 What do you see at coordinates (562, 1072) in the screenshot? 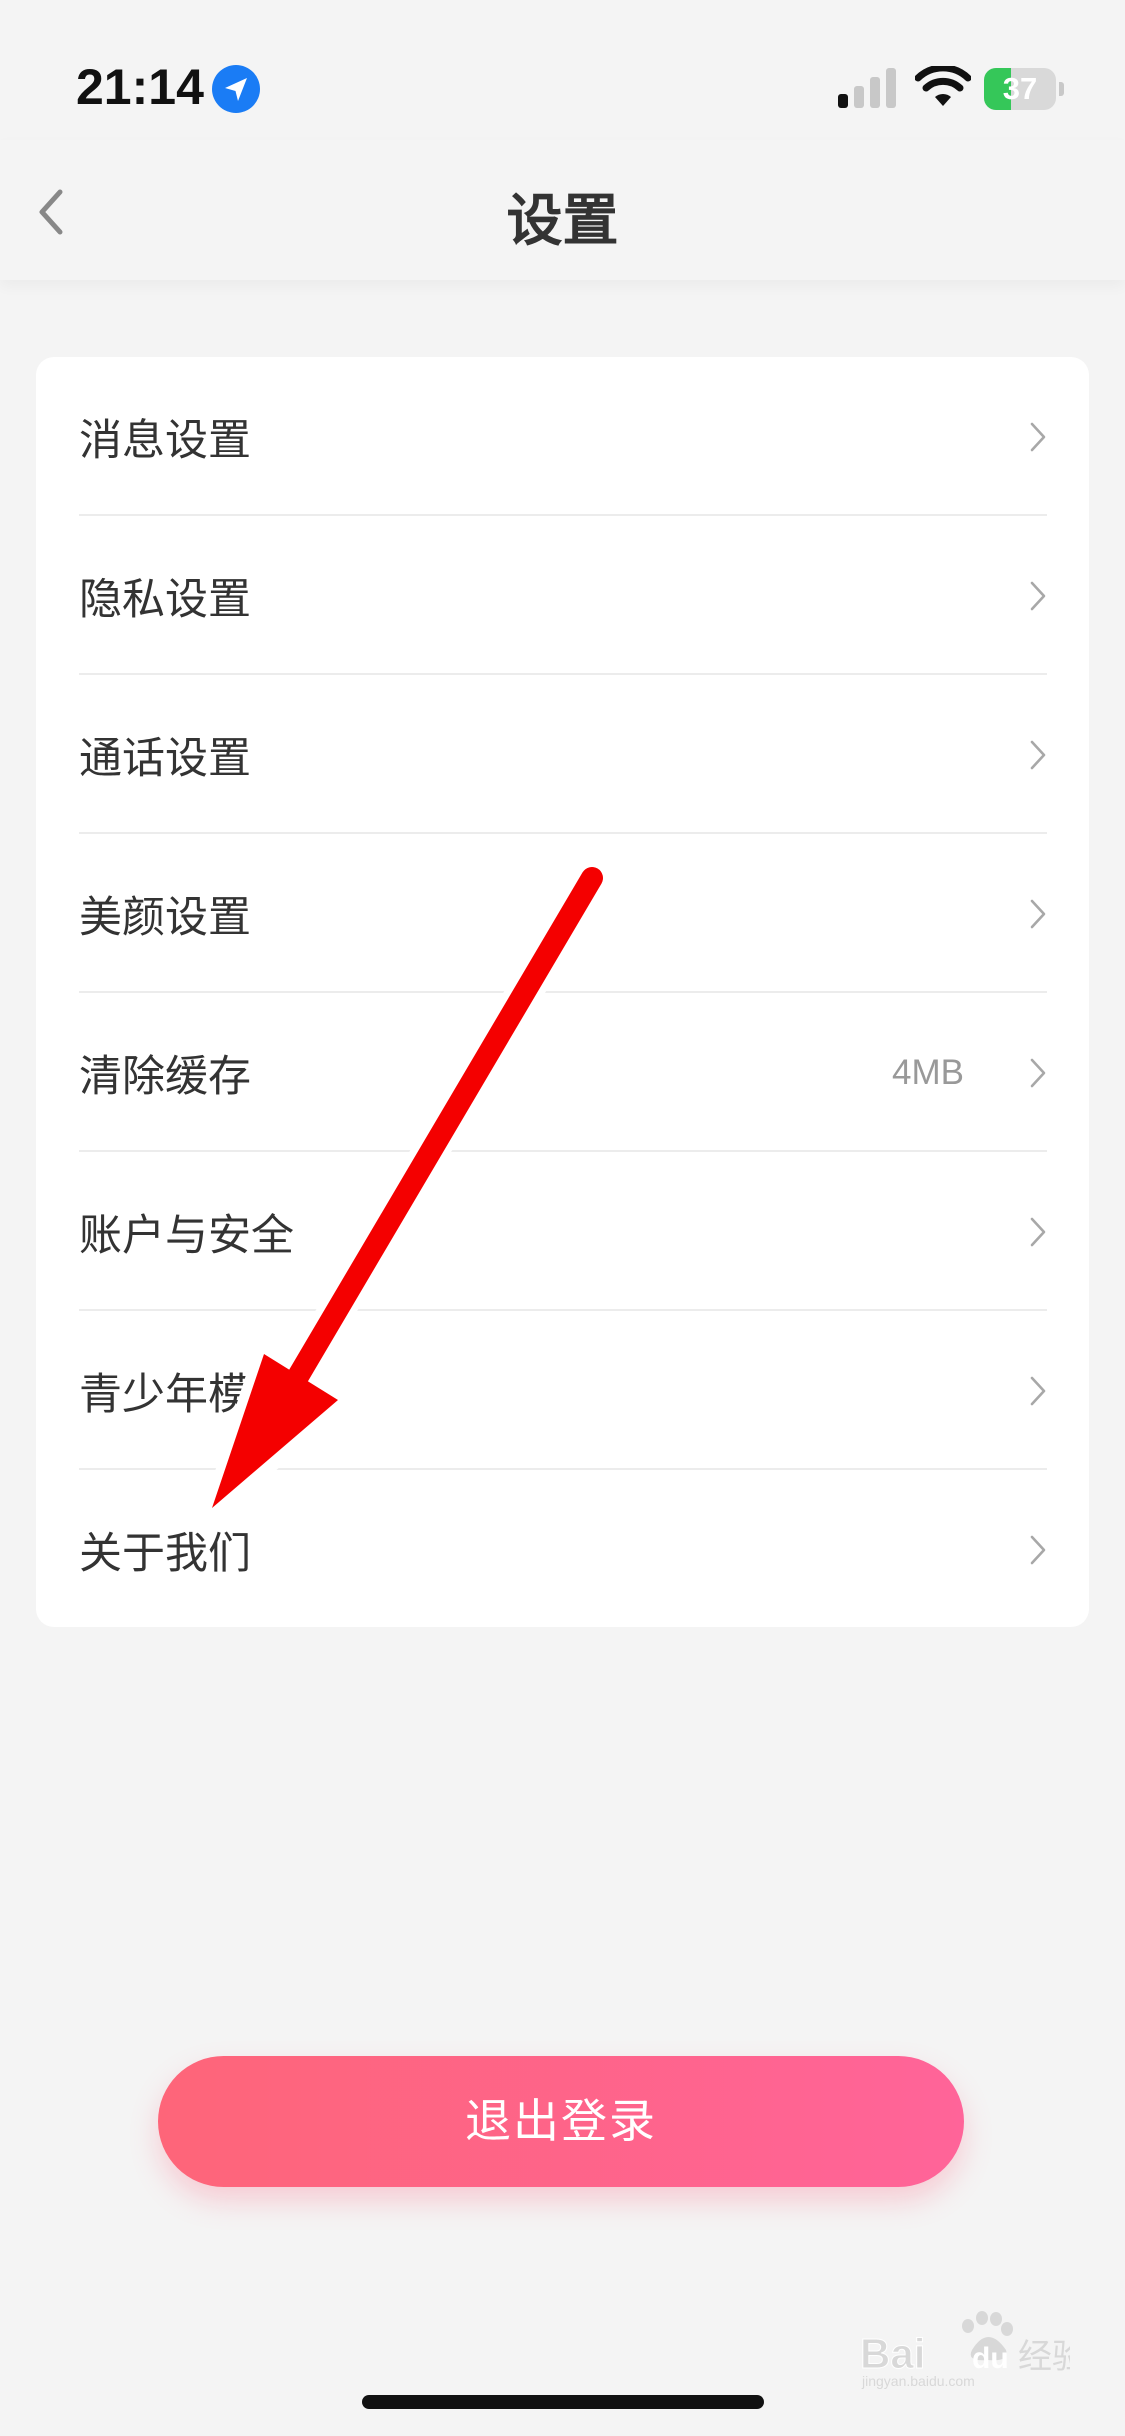
I see `settings-item-clear-cache: 清除缓存 4MB` at bounding box center [562, 1072].